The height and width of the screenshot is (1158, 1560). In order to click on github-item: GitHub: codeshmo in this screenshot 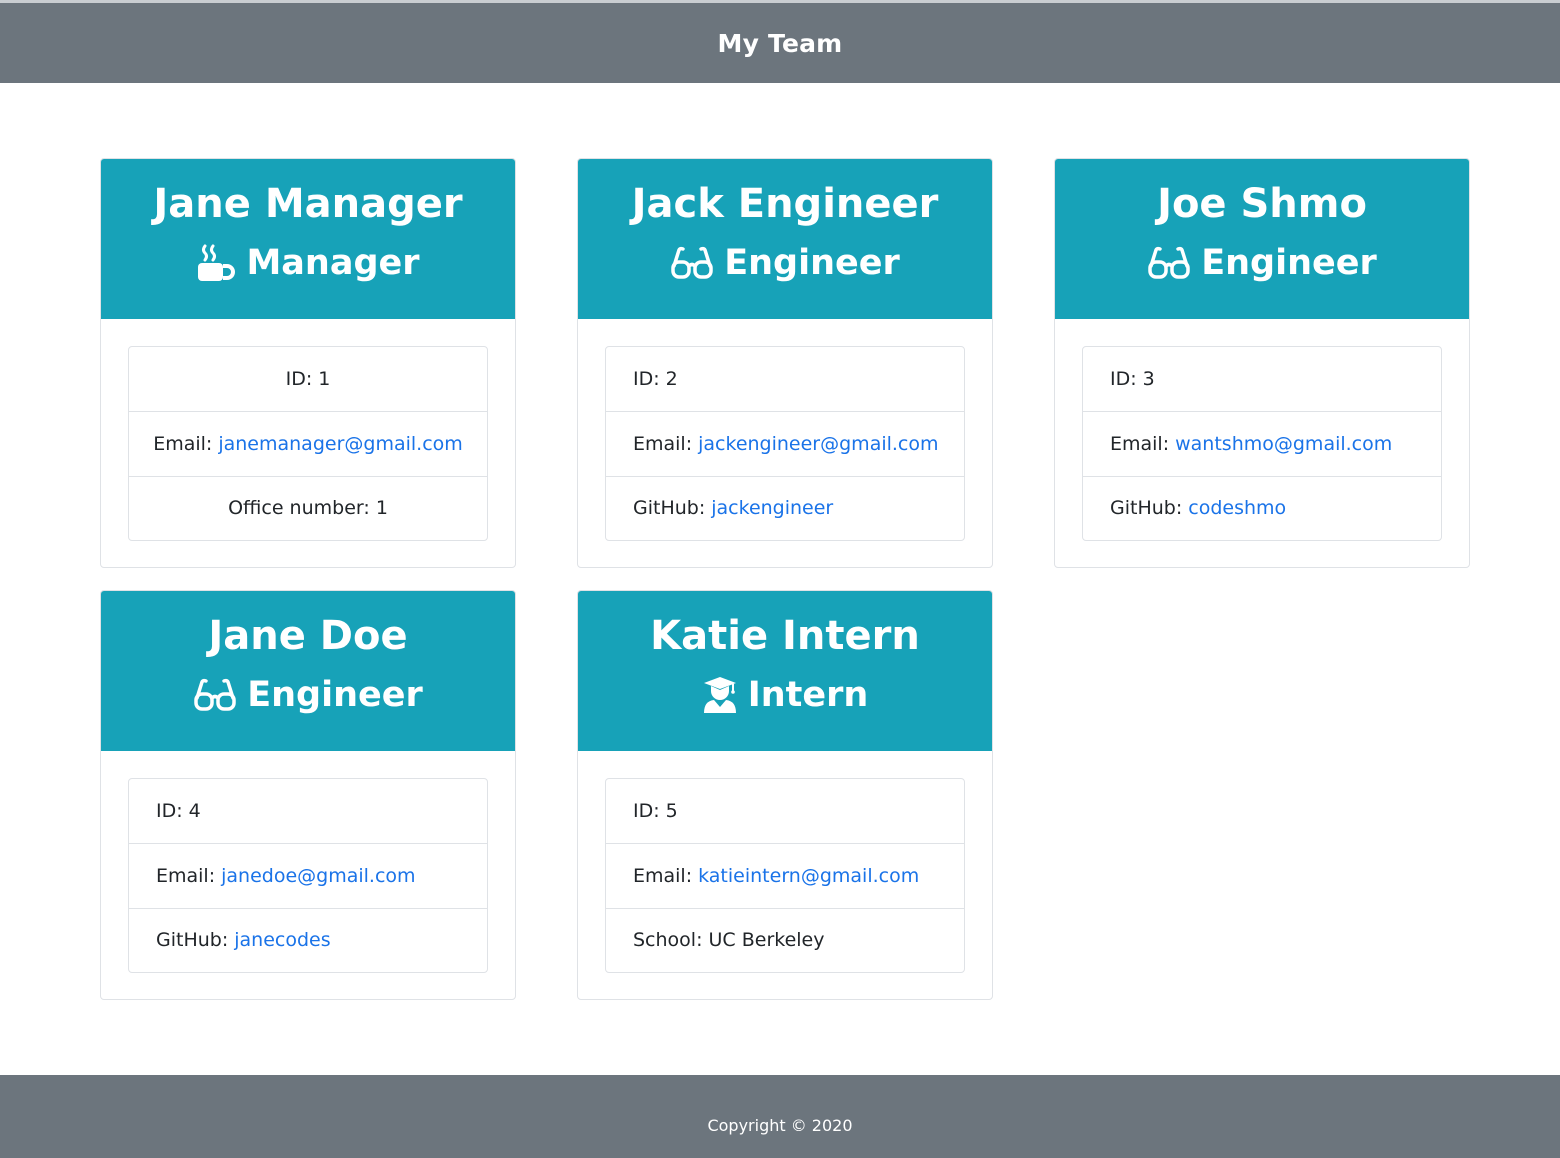, I will do `click(1262, 507)`.